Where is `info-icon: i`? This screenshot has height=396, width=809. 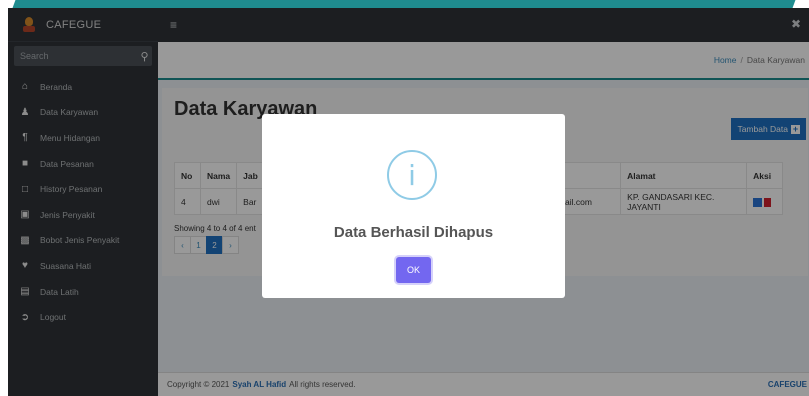 info-icon: i is located at coordinates (412, 175).